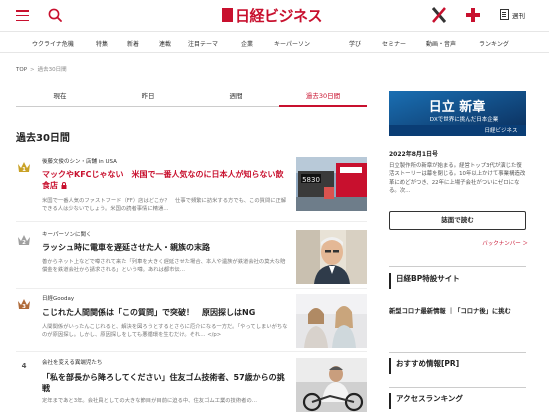 Image resolution: width=549 pixels, height=412 pixels. Describe the element at coordinates (500, 130) in the screenshot. I see `ad-brand: 日経ビジネス` at that location.